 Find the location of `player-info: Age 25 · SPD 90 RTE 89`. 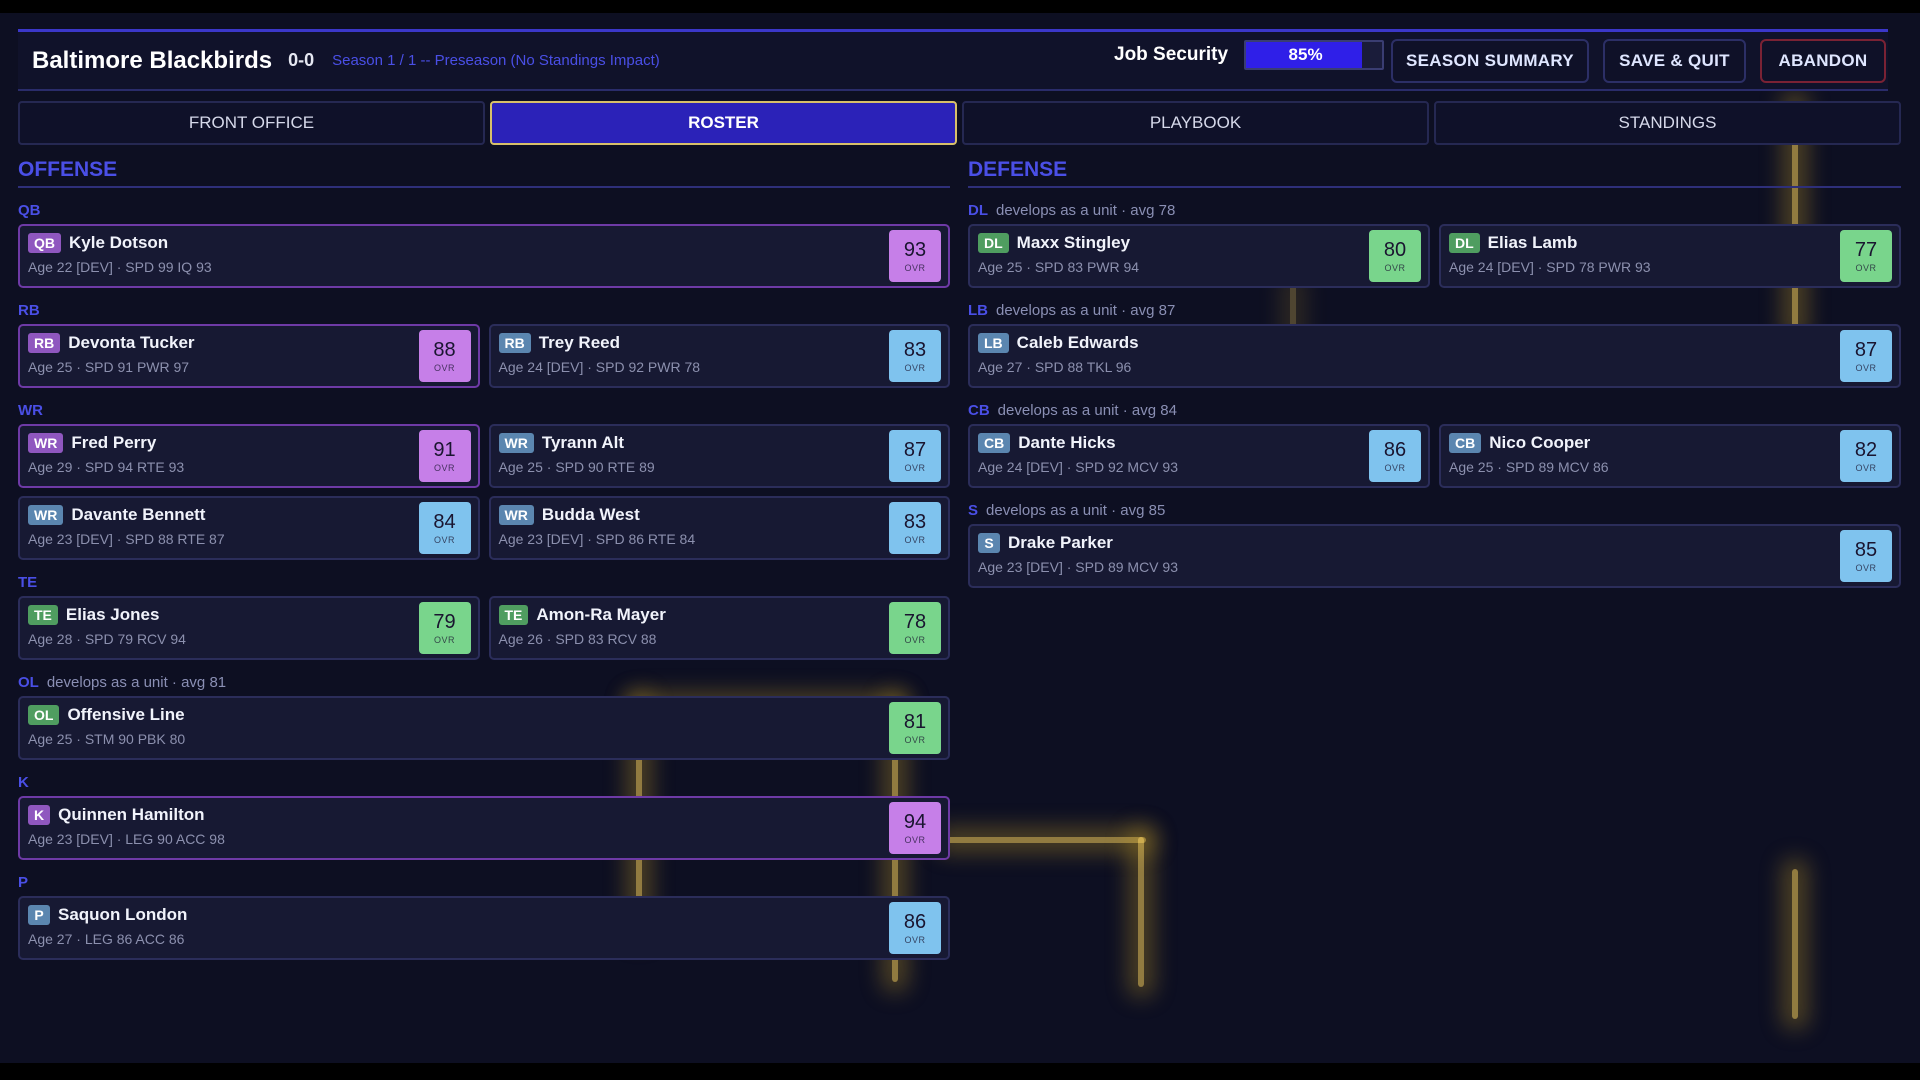

player-info: Age 25 · SPD 90 RTE 89 is located at coordinates (576, 467).